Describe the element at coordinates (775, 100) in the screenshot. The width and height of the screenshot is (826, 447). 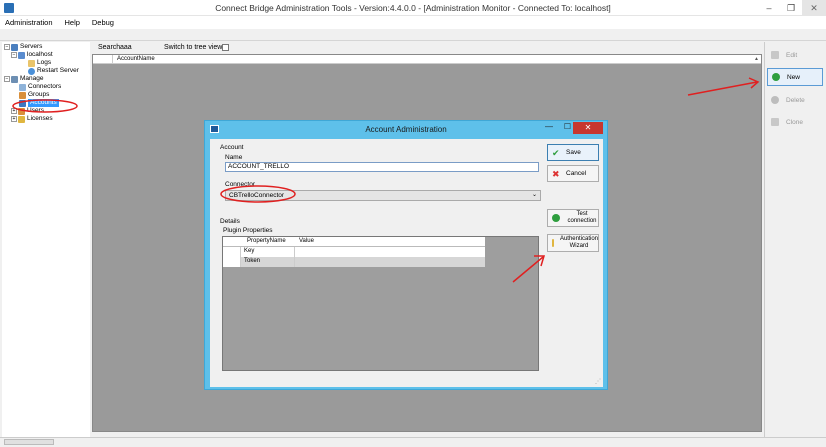
I see `delete-icon` at that location.